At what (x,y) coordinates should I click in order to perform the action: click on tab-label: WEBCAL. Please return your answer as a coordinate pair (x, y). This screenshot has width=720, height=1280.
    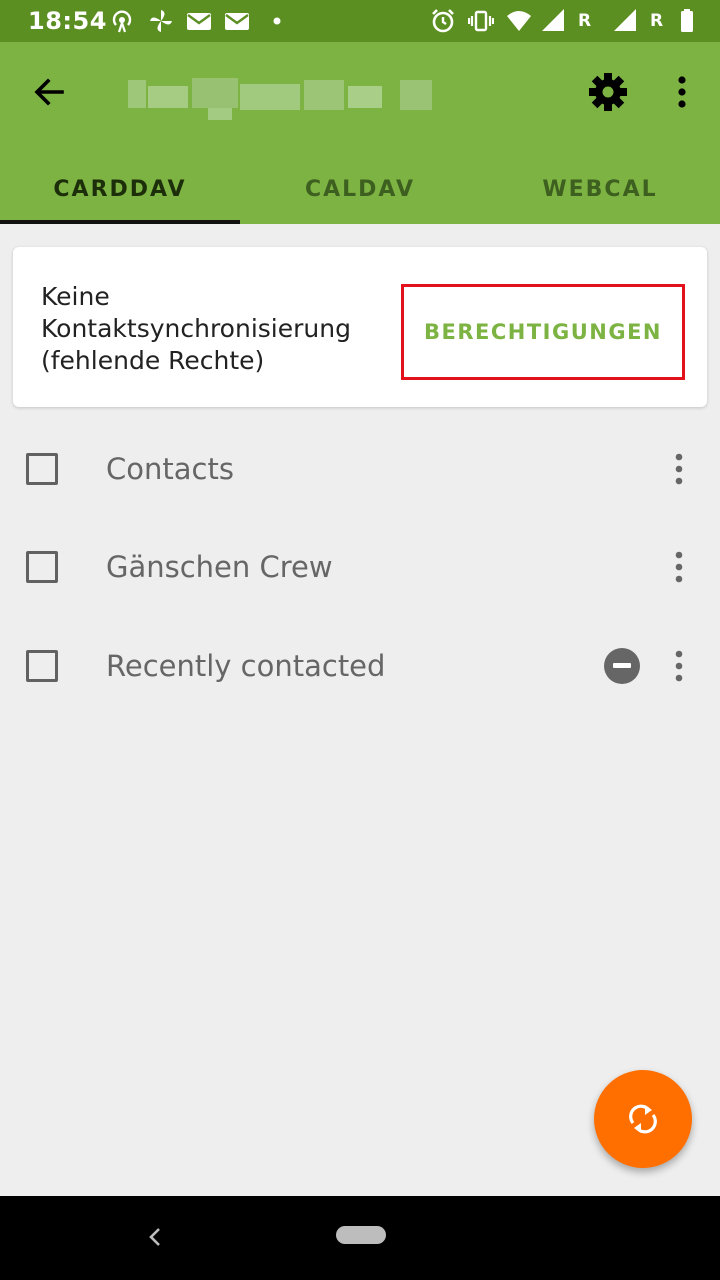
    Looking at the image, I should click on (600, 189).